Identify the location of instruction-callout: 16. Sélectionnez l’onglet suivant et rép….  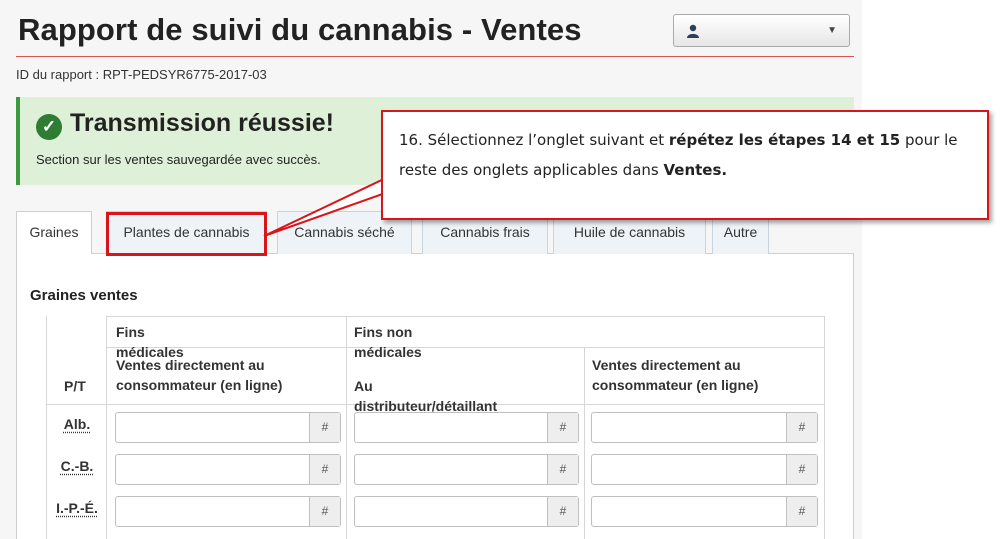
(685, 165).